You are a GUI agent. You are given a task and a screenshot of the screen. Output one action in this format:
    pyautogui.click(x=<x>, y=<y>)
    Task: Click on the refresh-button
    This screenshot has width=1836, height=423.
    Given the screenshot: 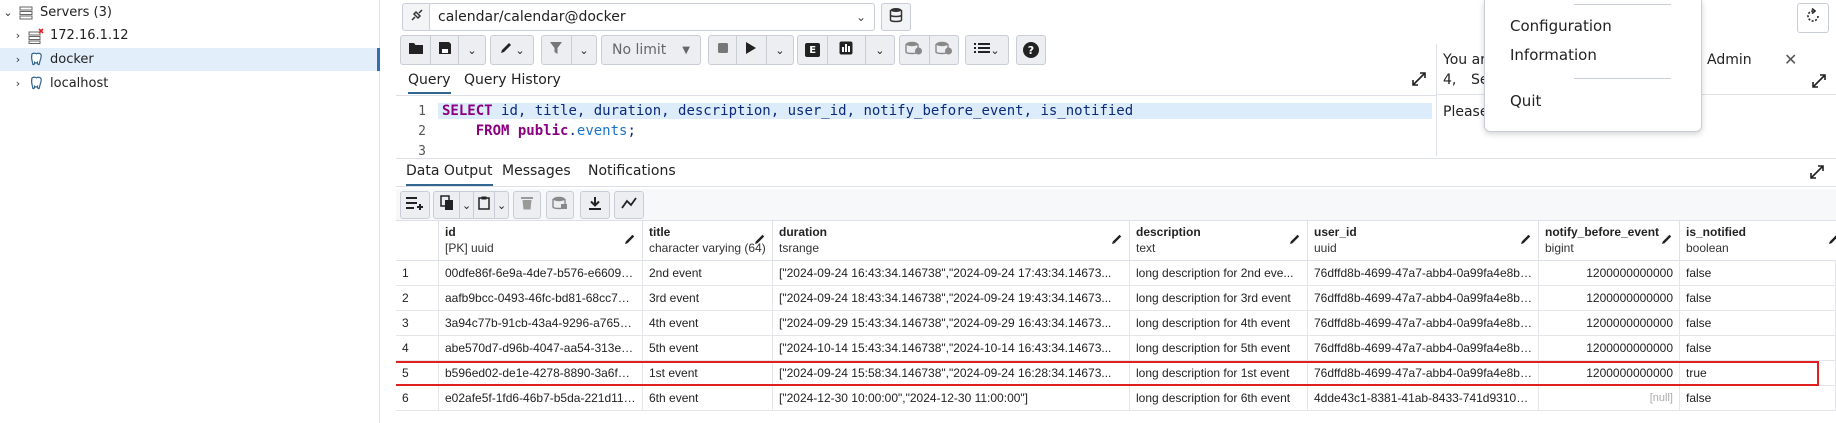 What is the action you would take?
    pyautogui.click(x=1813, y=18)
    